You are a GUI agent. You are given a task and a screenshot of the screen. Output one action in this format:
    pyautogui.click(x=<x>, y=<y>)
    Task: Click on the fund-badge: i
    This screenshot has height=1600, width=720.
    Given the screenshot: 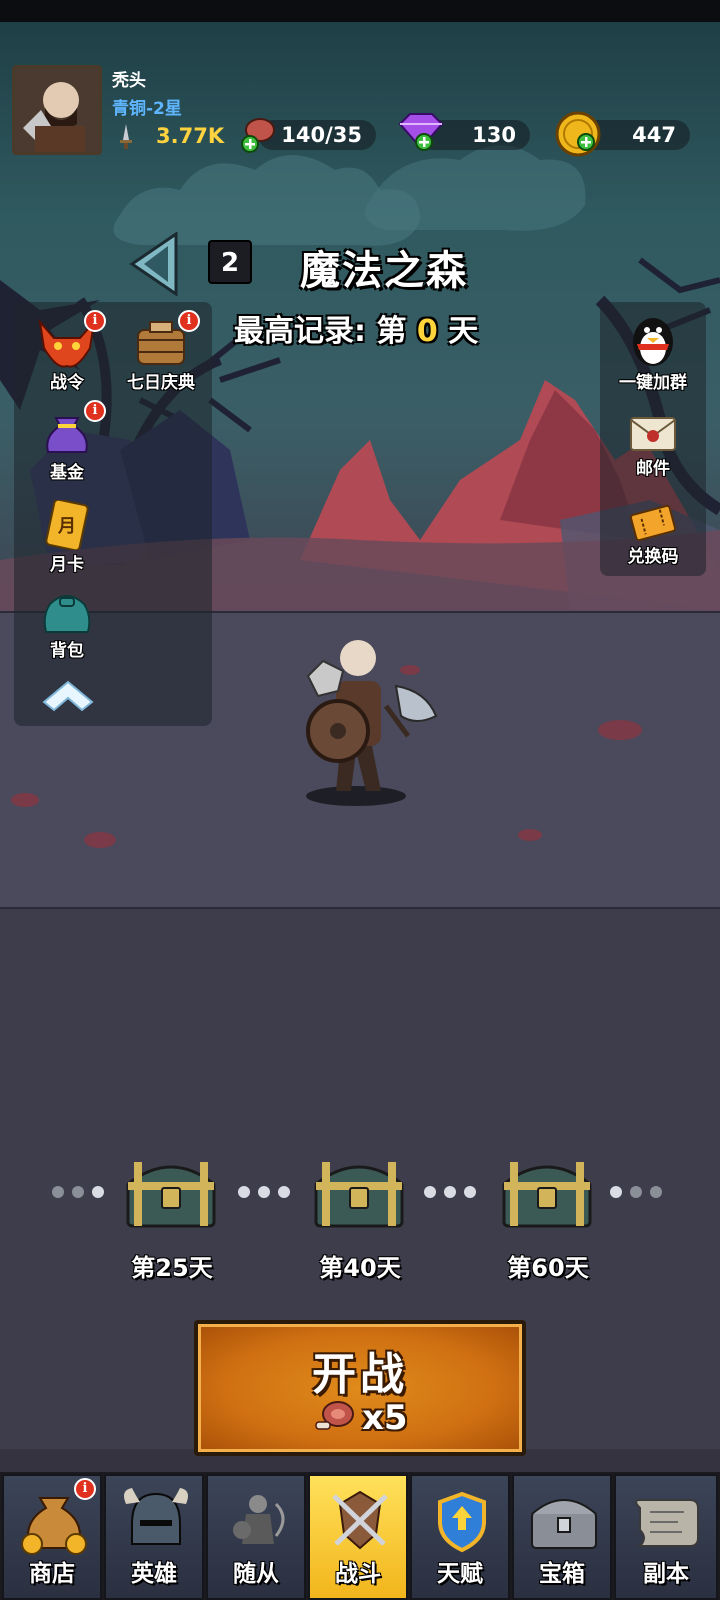 What is the action you would take?
    pyautogui.click(x=95, y=411)
    